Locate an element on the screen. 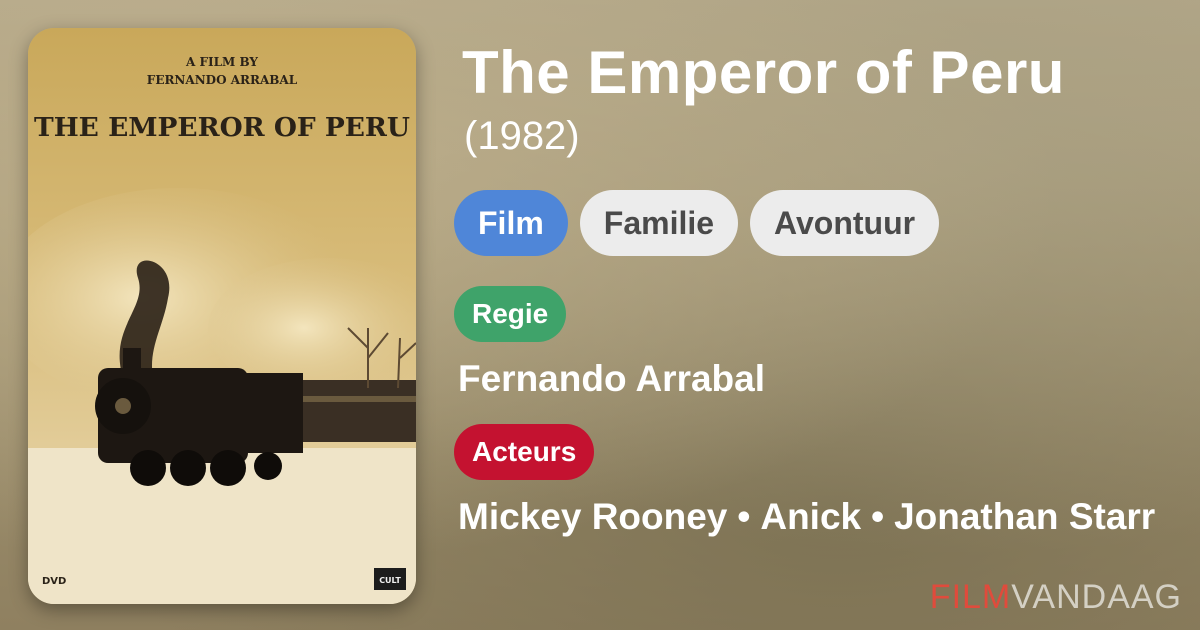 This screenshot has width=1200, height=630. poster-credit-line: A FILM BY is located at coordinates (221, 62).